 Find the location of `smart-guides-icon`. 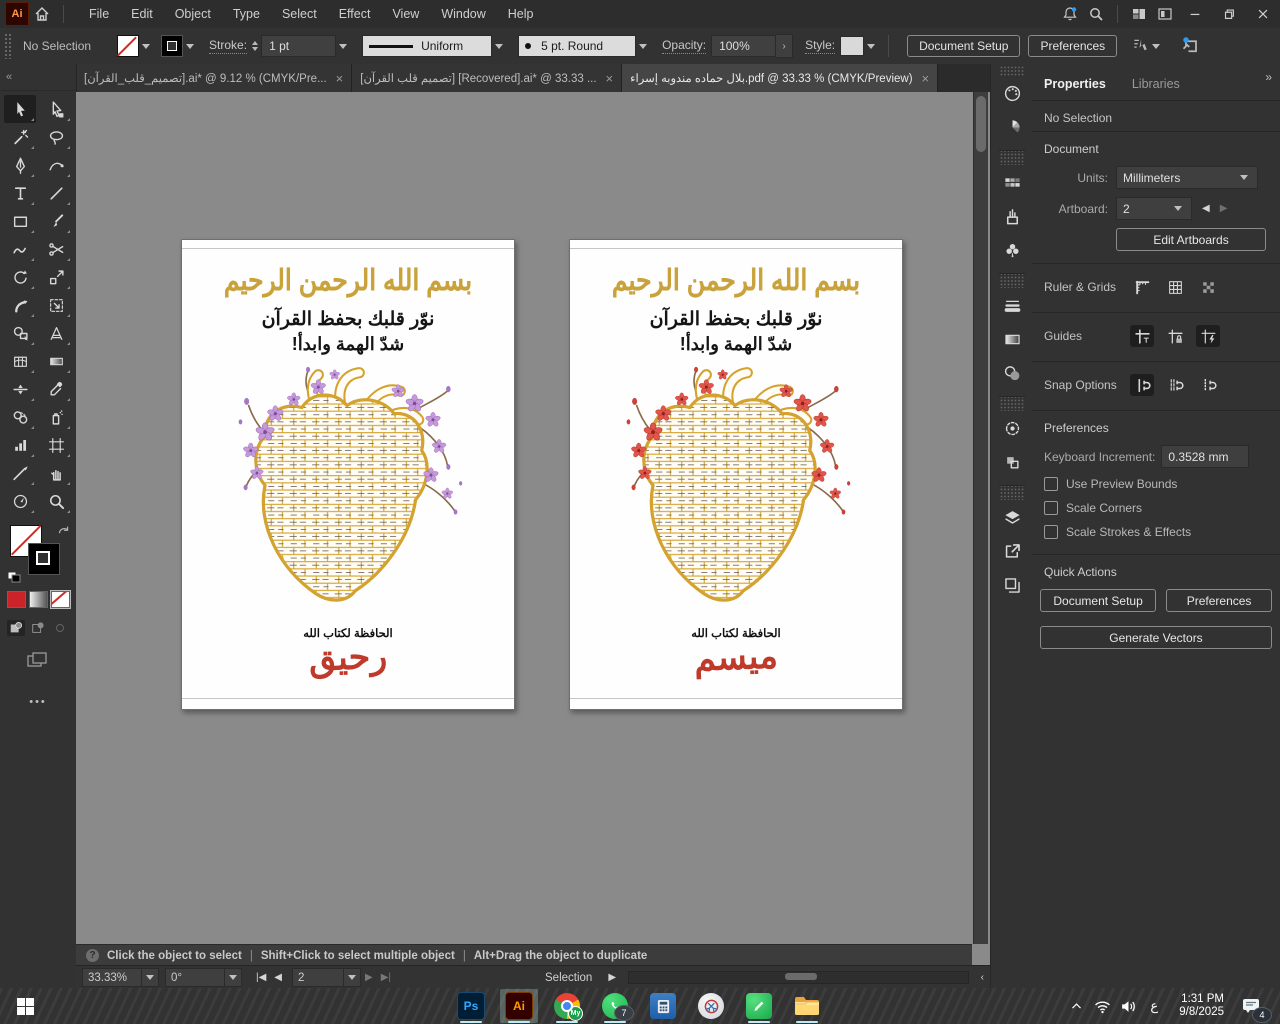

smart-guides-icon is located at coordinates (1208, 336).